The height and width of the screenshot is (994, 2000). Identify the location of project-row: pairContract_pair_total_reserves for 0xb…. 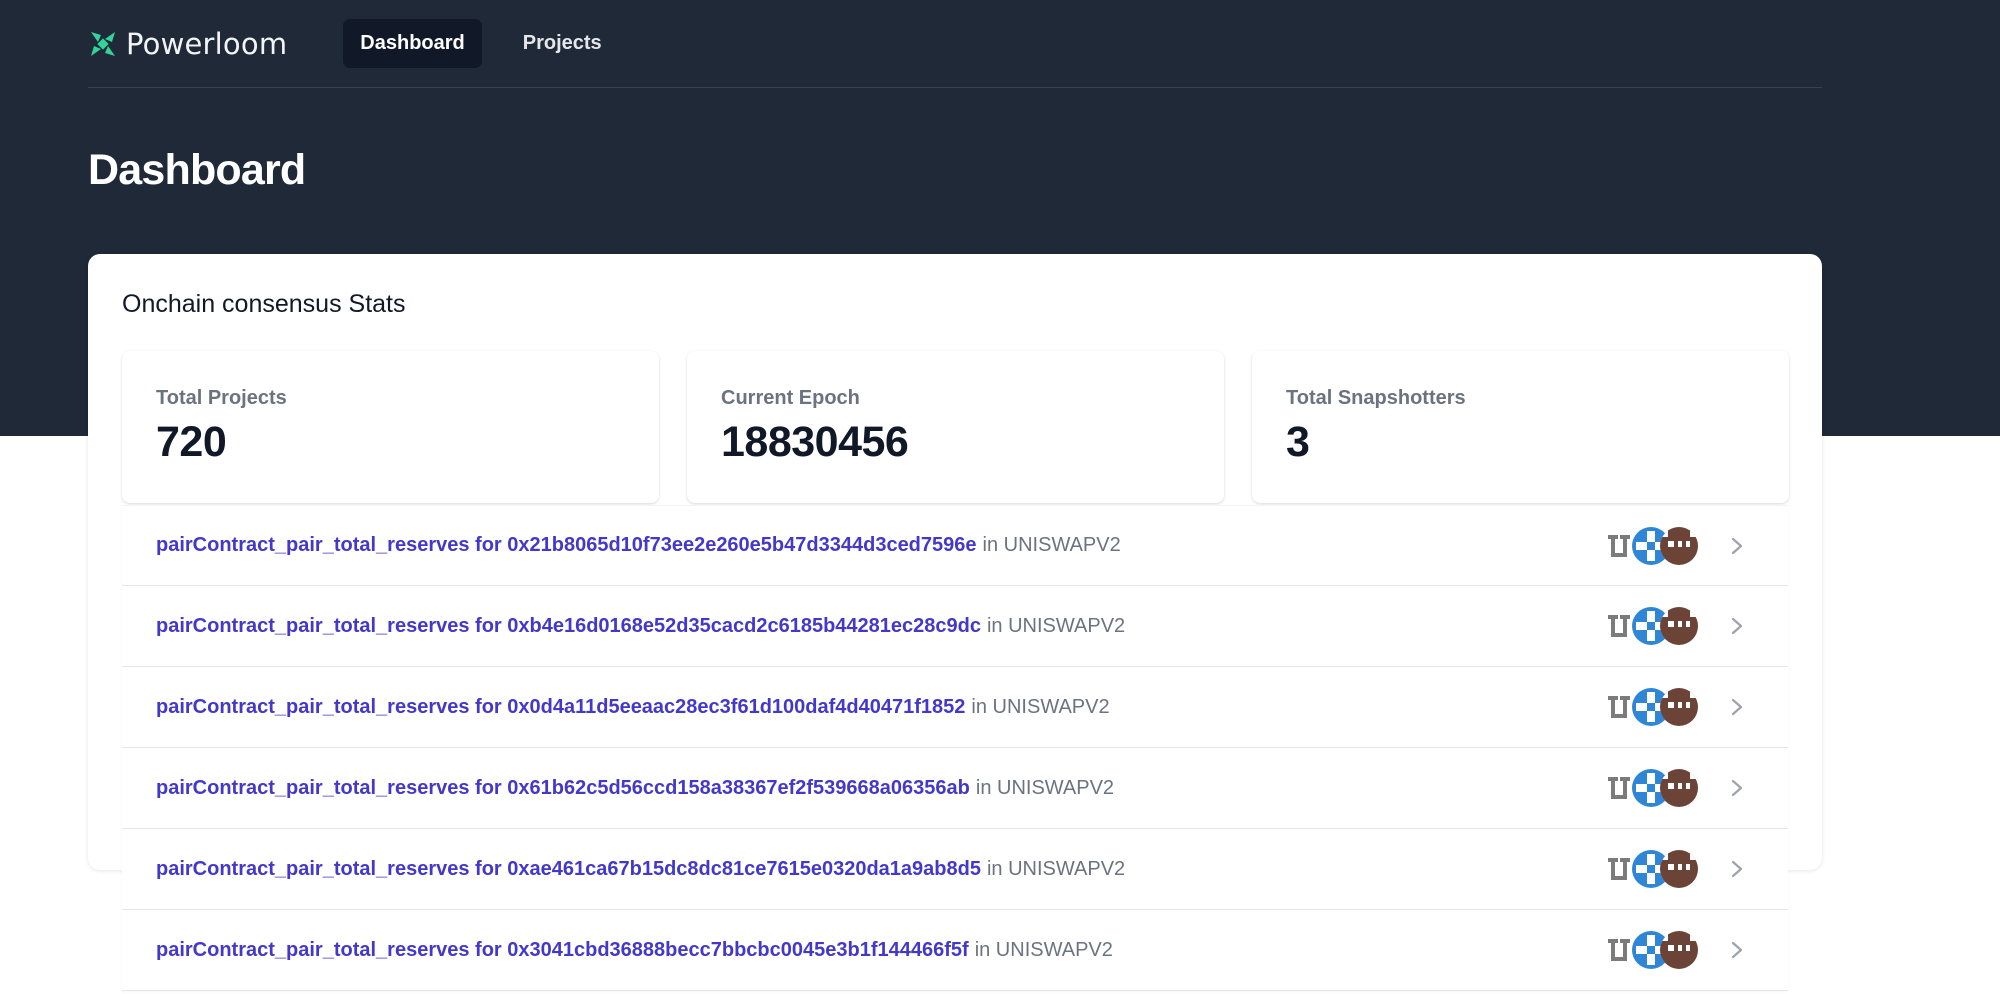
(955, 626).